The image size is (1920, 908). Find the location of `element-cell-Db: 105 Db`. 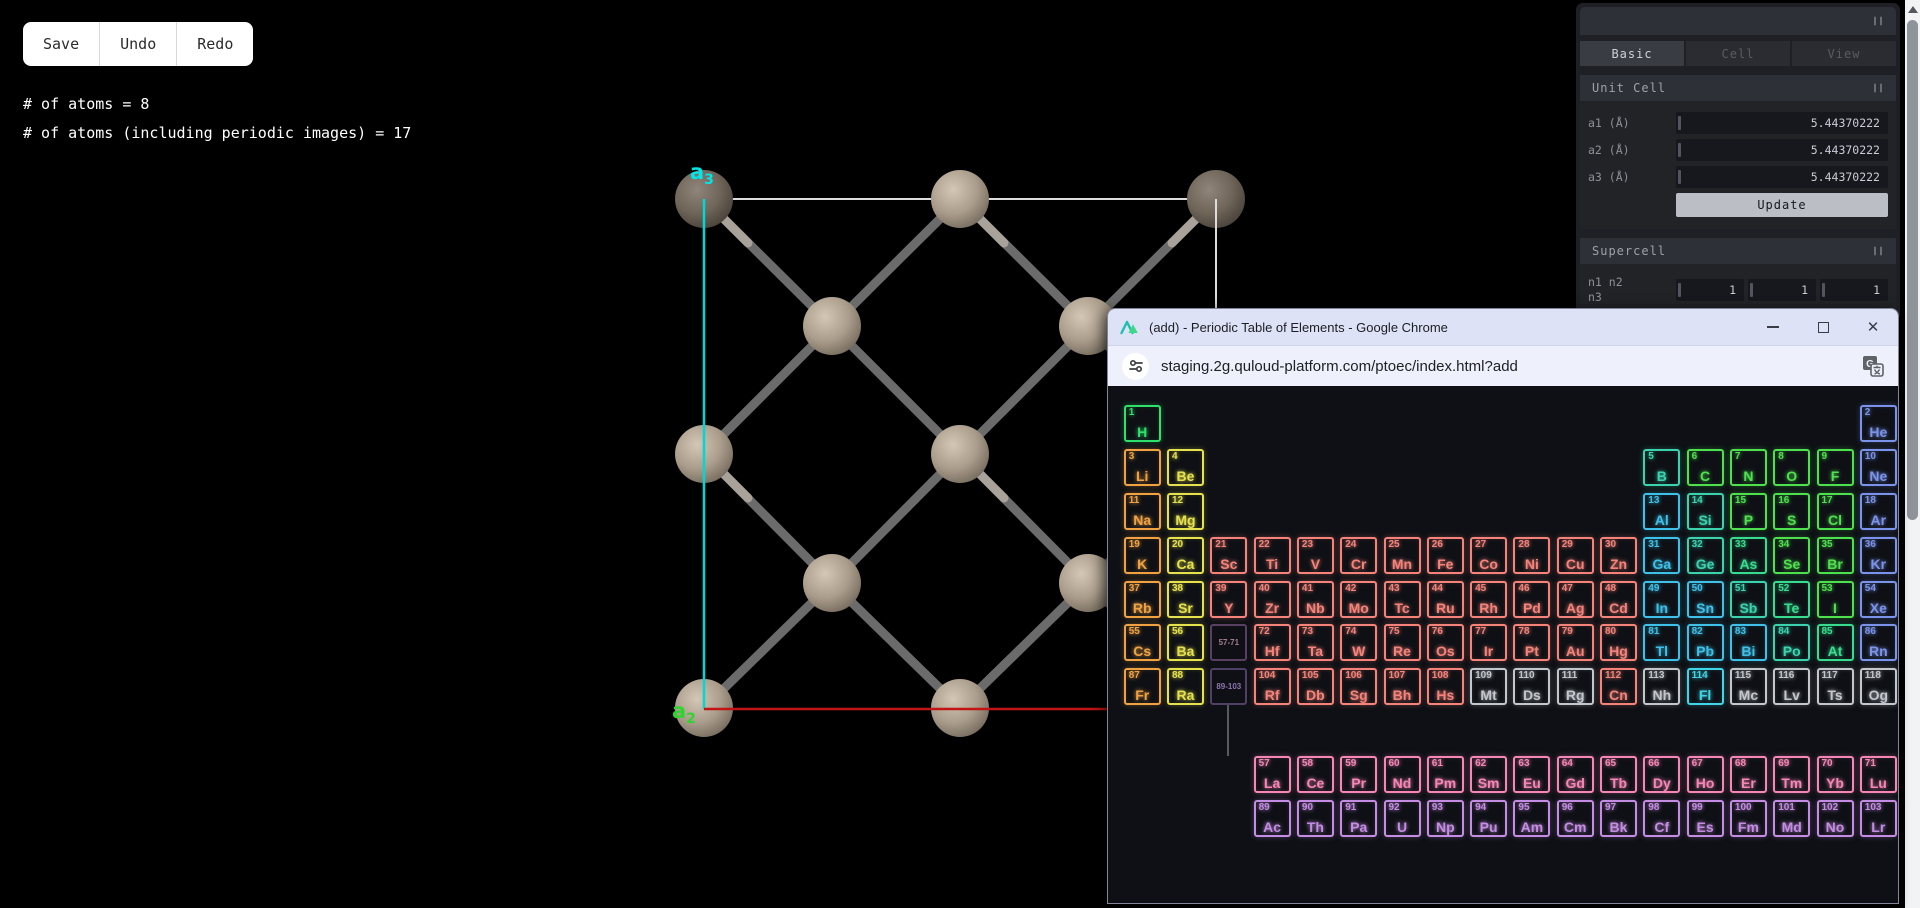

element-cell-Db: 105 Db is located at coordinates (1315, 687).